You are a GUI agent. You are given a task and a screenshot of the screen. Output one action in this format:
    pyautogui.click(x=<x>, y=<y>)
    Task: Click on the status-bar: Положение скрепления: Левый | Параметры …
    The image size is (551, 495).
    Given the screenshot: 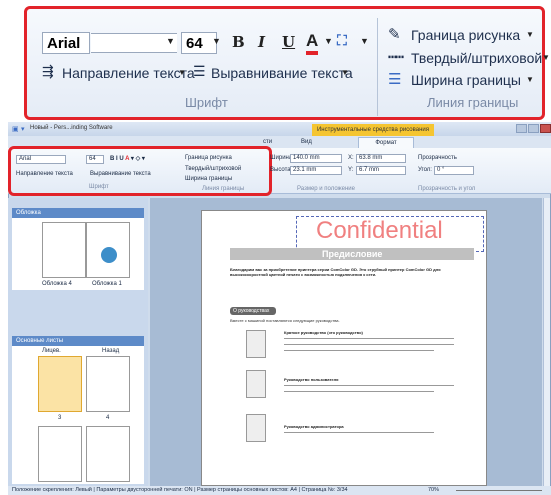 What is the action you would take?
    pyautogui.click(x=279, y=490)
    